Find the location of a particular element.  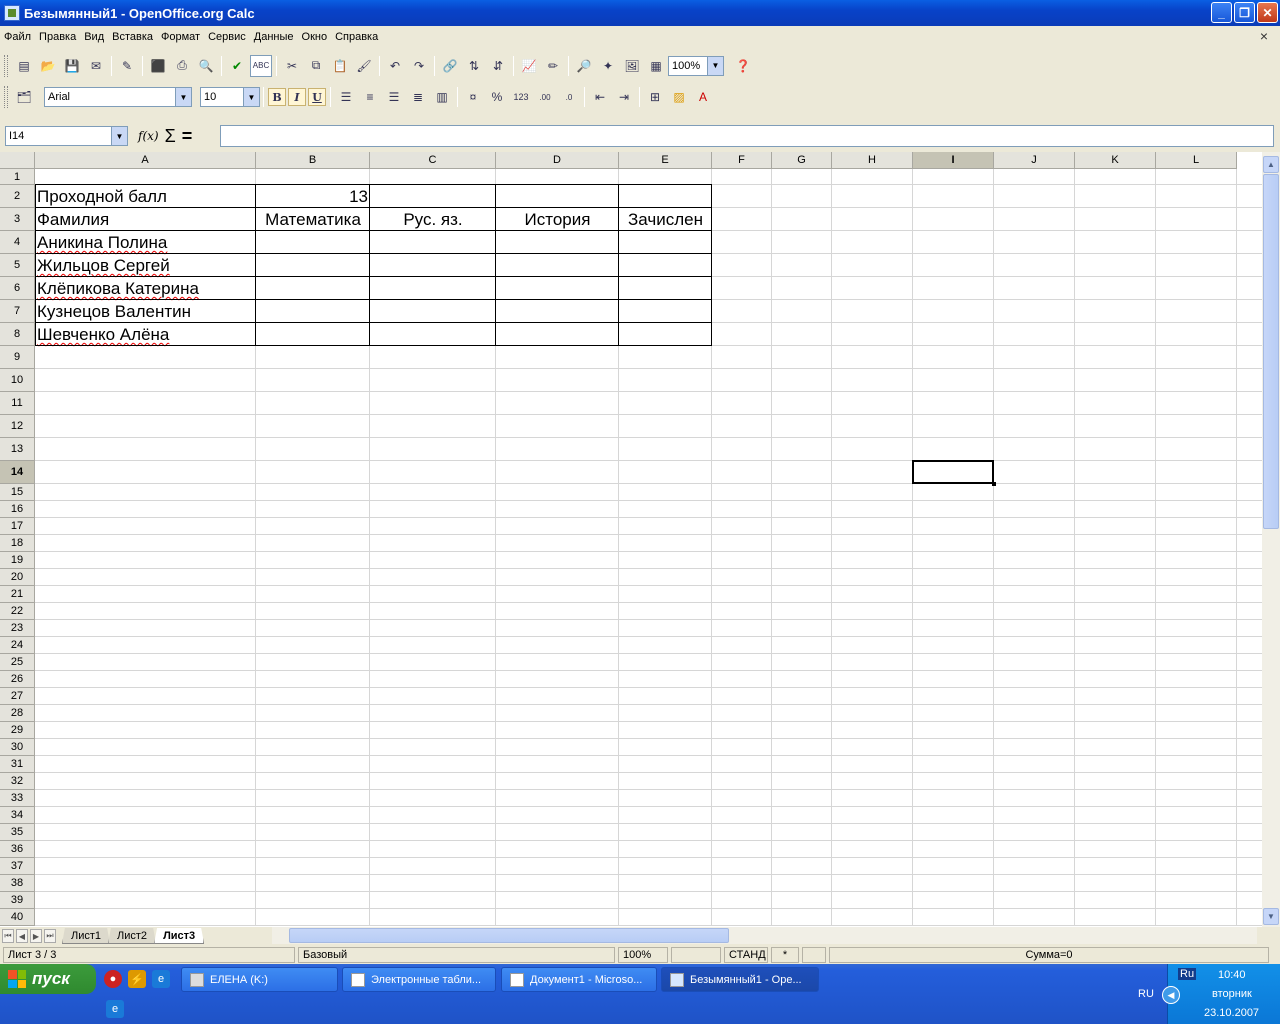

sum-icon: Σ is located at coordinates (170, 136).